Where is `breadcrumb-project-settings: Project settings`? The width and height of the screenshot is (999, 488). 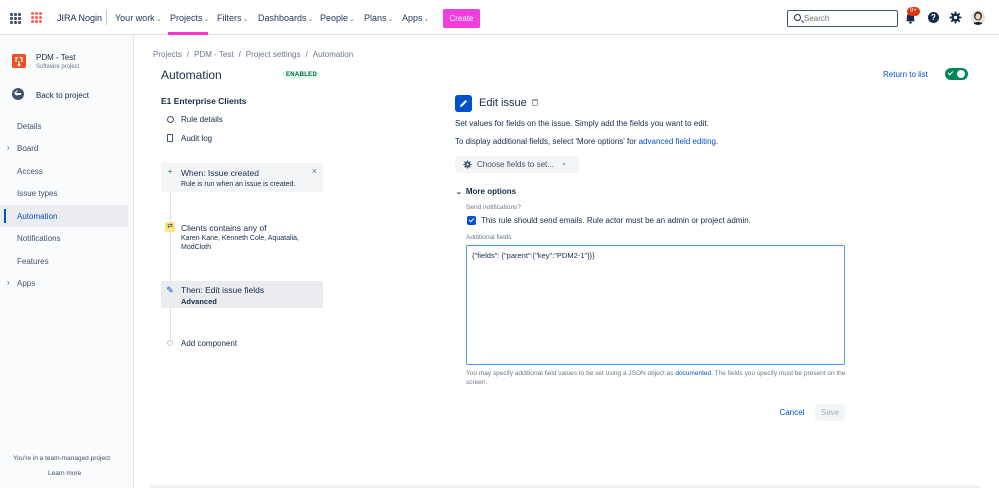 breadcrumb-project-settings: Project settings is located at coordinates (273, 54).